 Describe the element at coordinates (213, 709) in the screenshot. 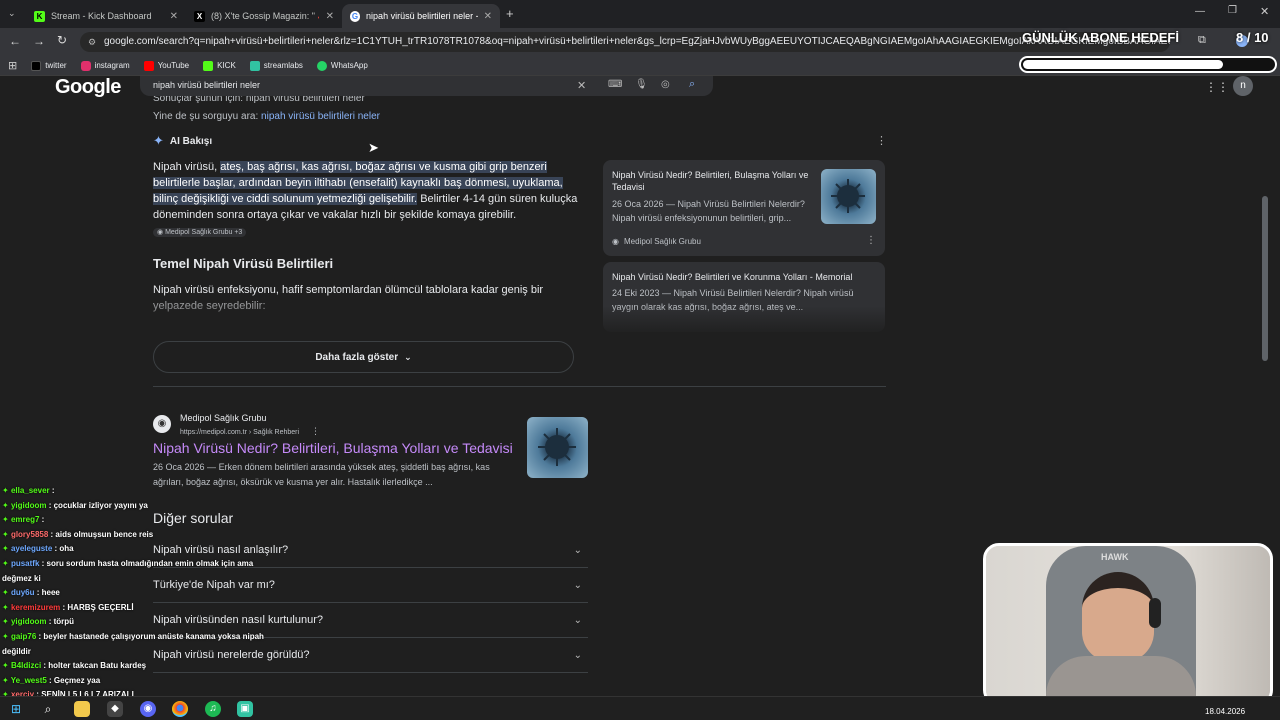

I see `spotify-icon: ♫` at that location.